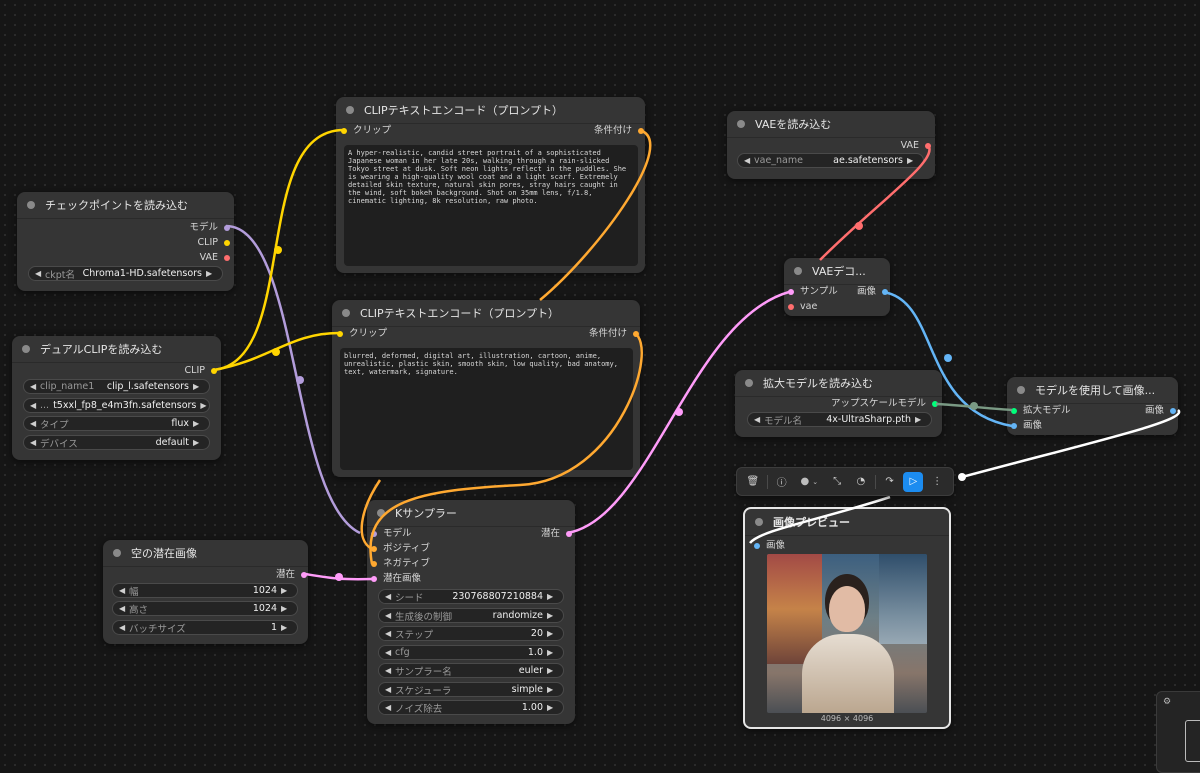 The height and width of the screenshot is (773, 1200). What do you see at coordinates (890, 482) in the screenshot?
I see `redo-icon: ↷` at bounding box center [890, 482].